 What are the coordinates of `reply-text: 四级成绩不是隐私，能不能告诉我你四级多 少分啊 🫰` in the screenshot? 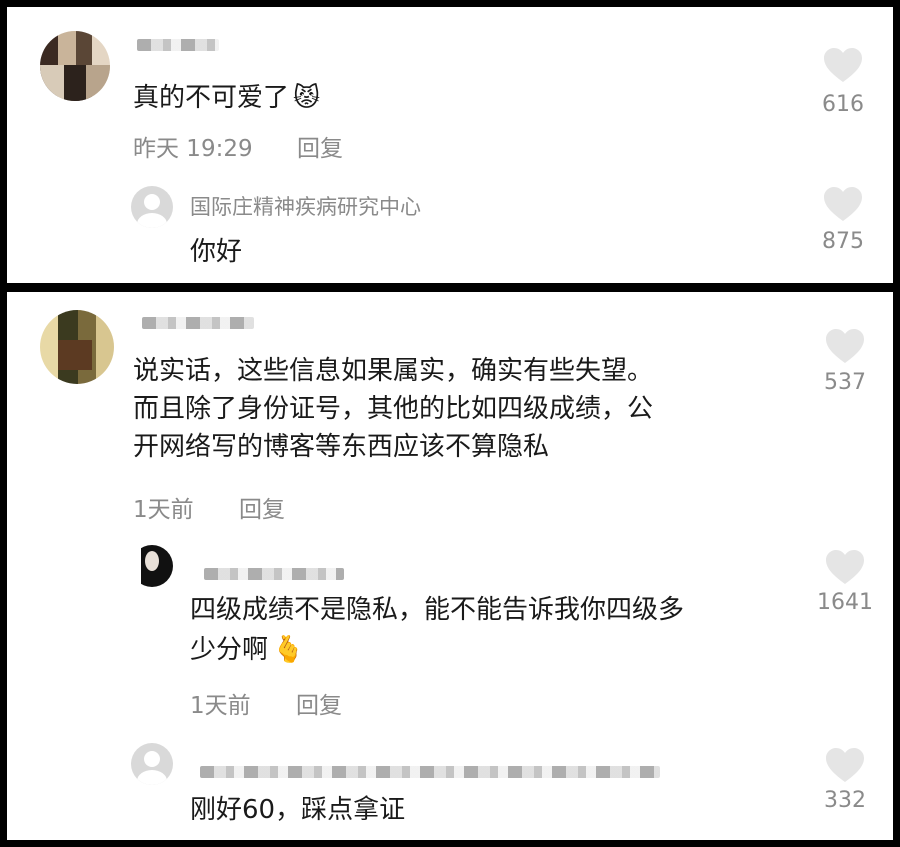 It's located at (437, 630).